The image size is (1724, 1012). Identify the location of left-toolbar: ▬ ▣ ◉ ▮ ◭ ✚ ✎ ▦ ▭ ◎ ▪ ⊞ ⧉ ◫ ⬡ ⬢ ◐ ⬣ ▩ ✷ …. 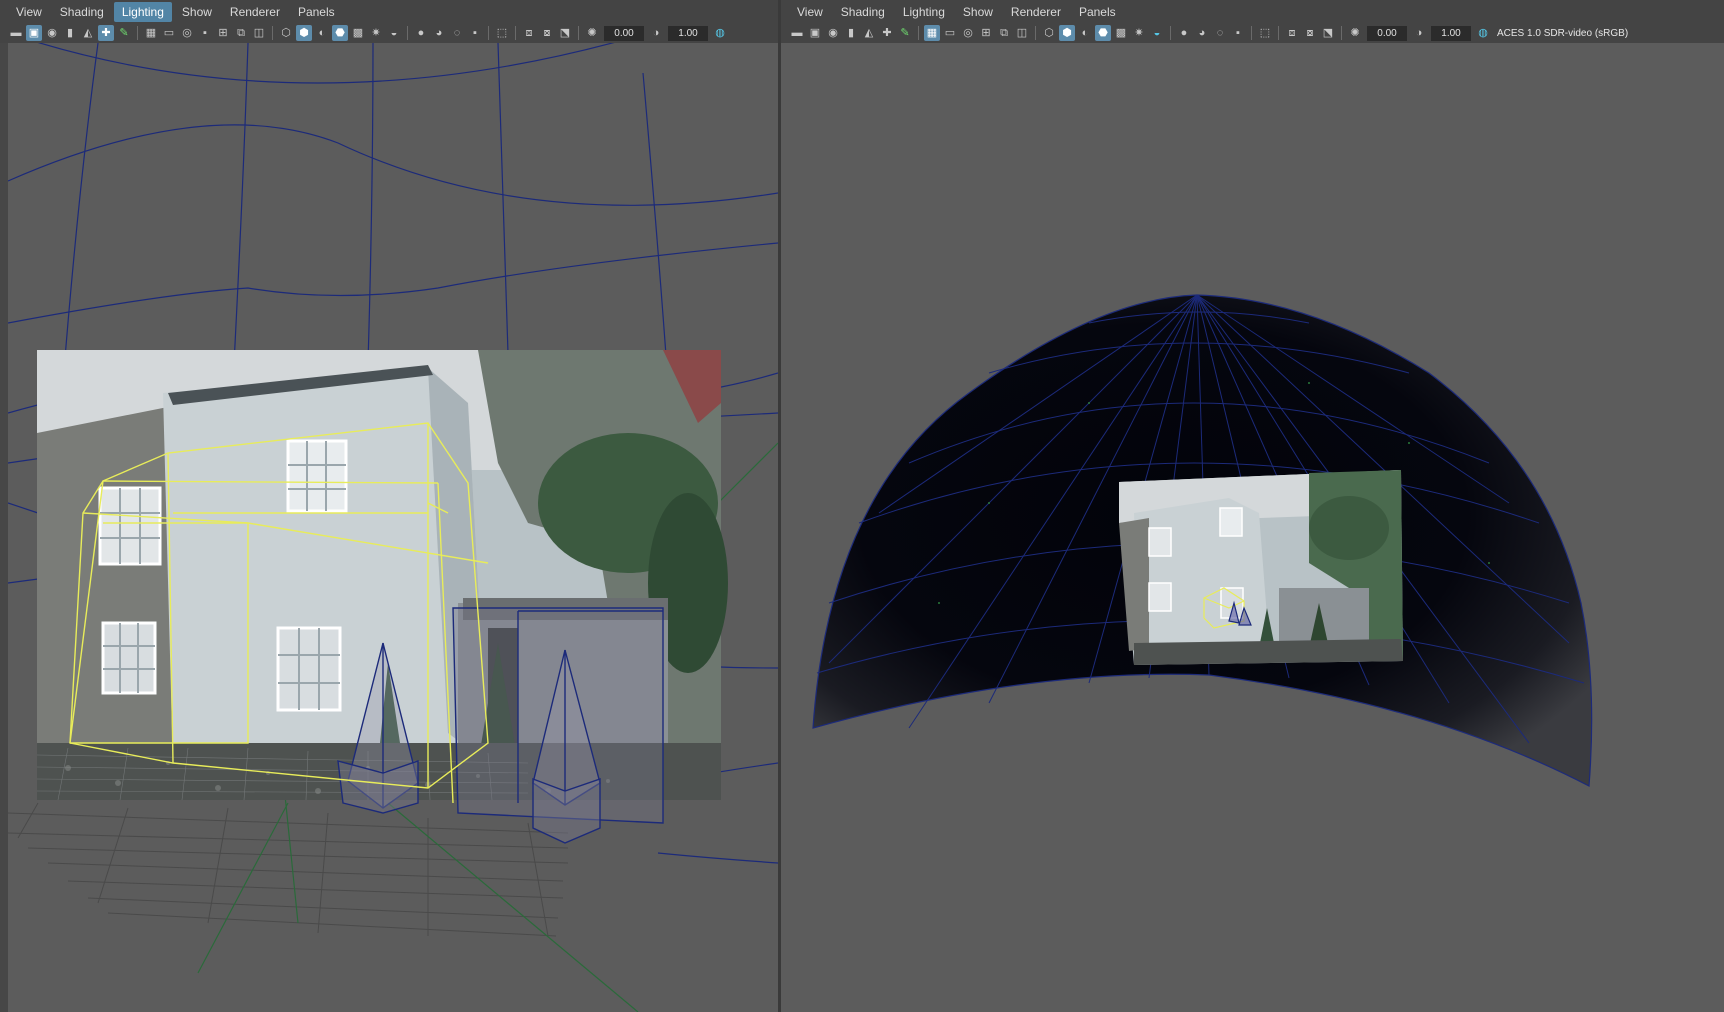
(389, 33).